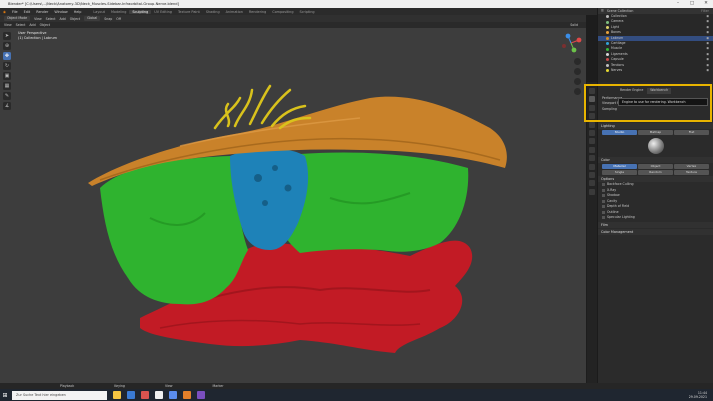  I want to click on workspace-tab: UV Editing, so click(163, 12).